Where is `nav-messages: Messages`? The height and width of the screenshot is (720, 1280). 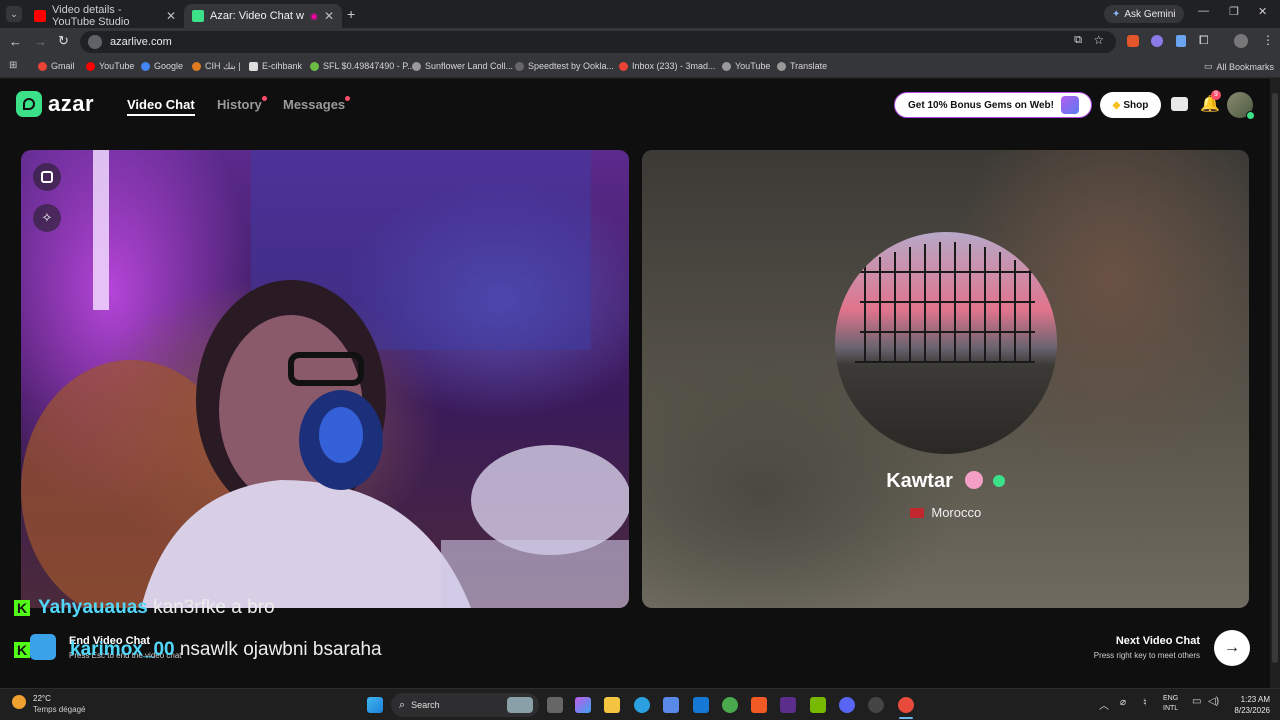
nav-messages: Messages is located at coordinates (314, 104).